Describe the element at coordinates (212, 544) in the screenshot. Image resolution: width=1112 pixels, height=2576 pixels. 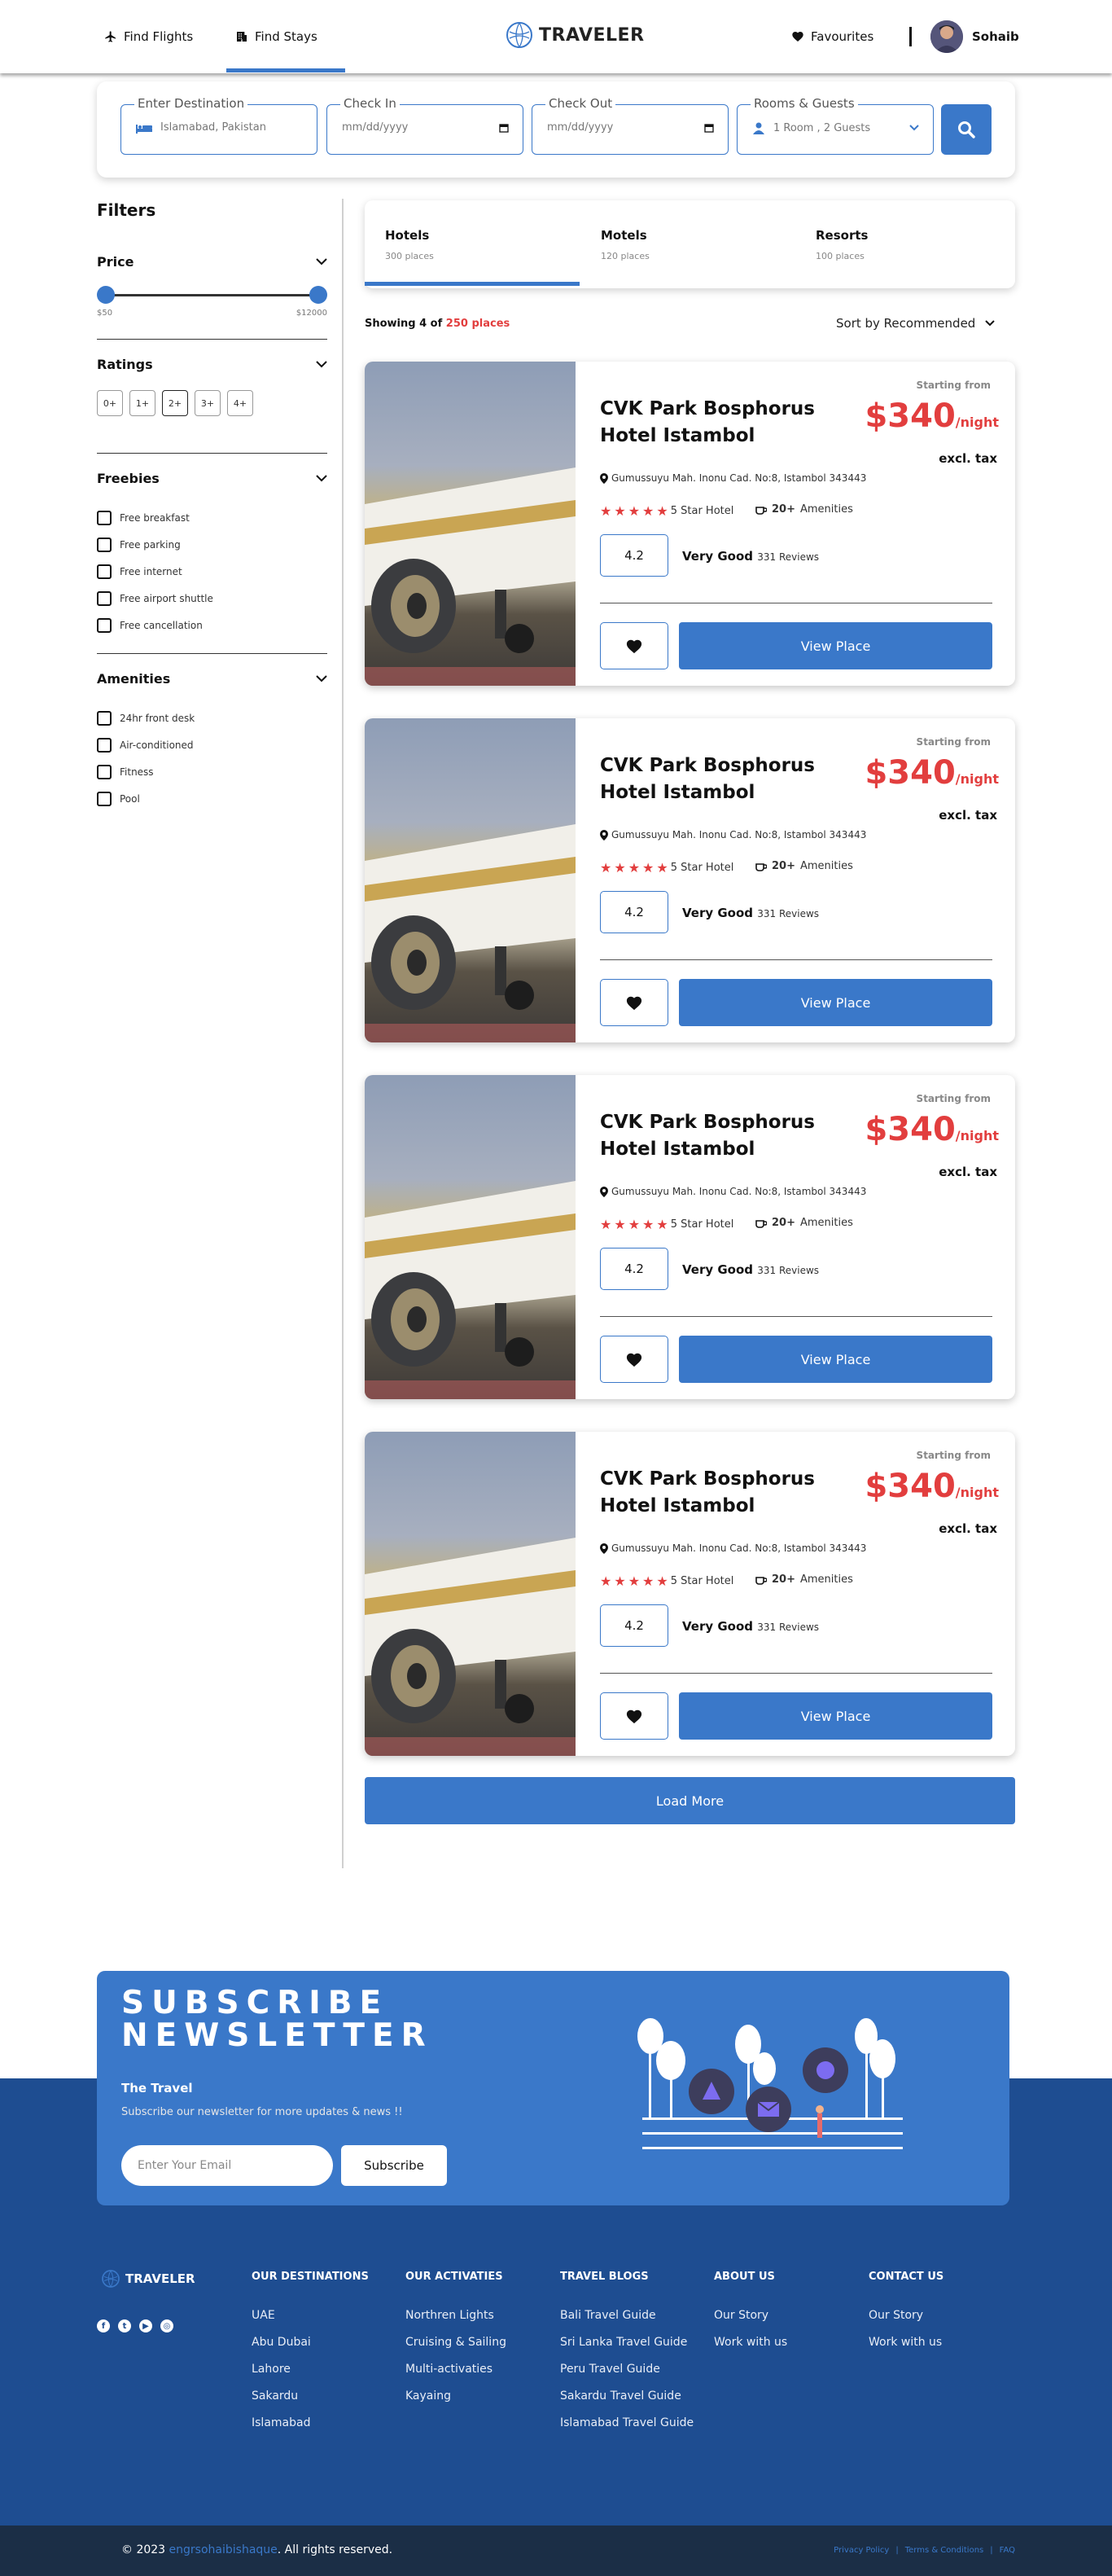
I see `freebie-checkbox: Free parking` at that location.